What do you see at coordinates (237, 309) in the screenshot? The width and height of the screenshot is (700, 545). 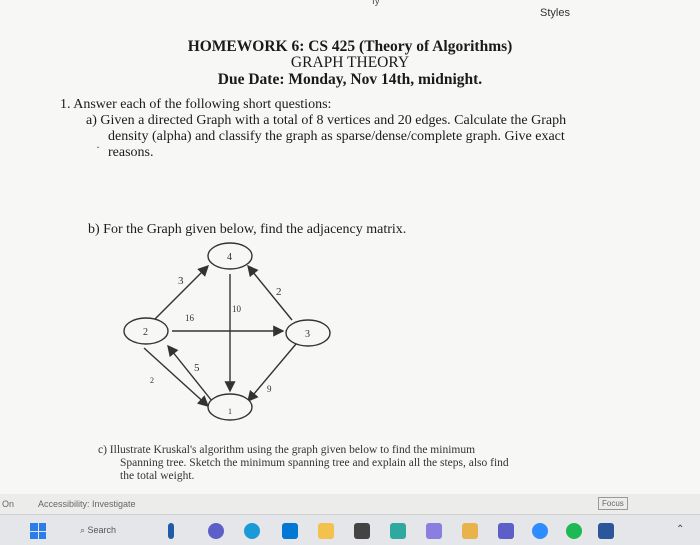 I see `weight-4-1: 10` at bounding box center [237, 309].